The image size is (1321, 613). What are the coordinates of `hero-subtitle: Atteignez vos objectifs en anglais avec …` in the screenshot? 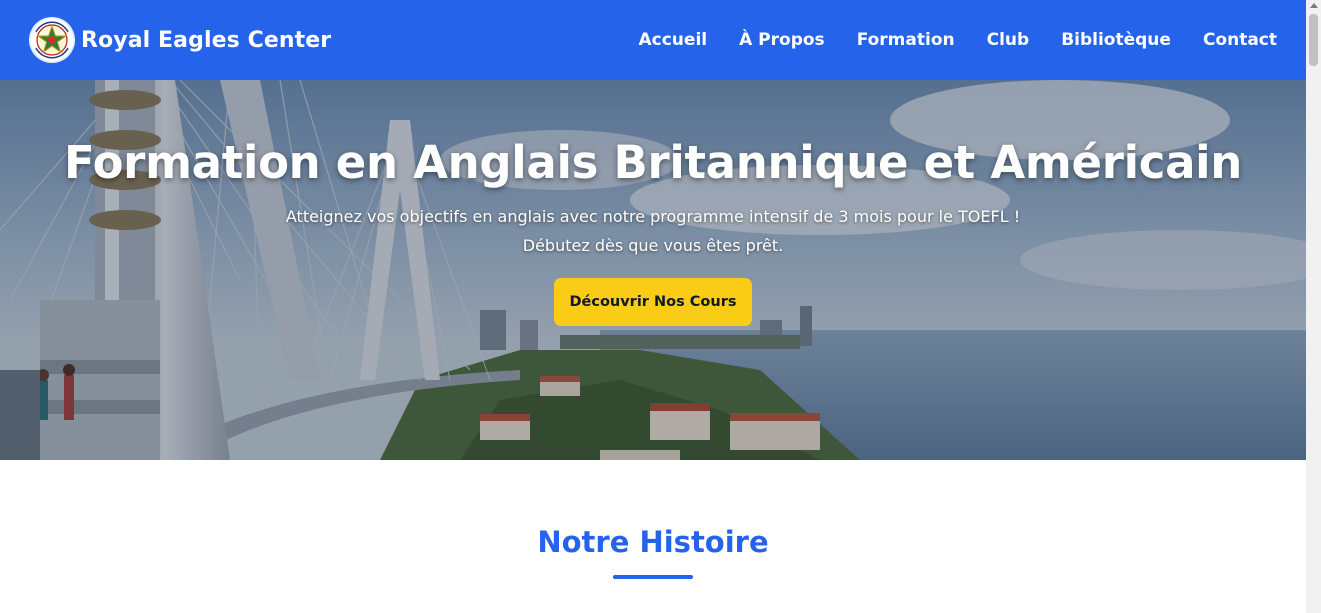 It's located at (653, 231).